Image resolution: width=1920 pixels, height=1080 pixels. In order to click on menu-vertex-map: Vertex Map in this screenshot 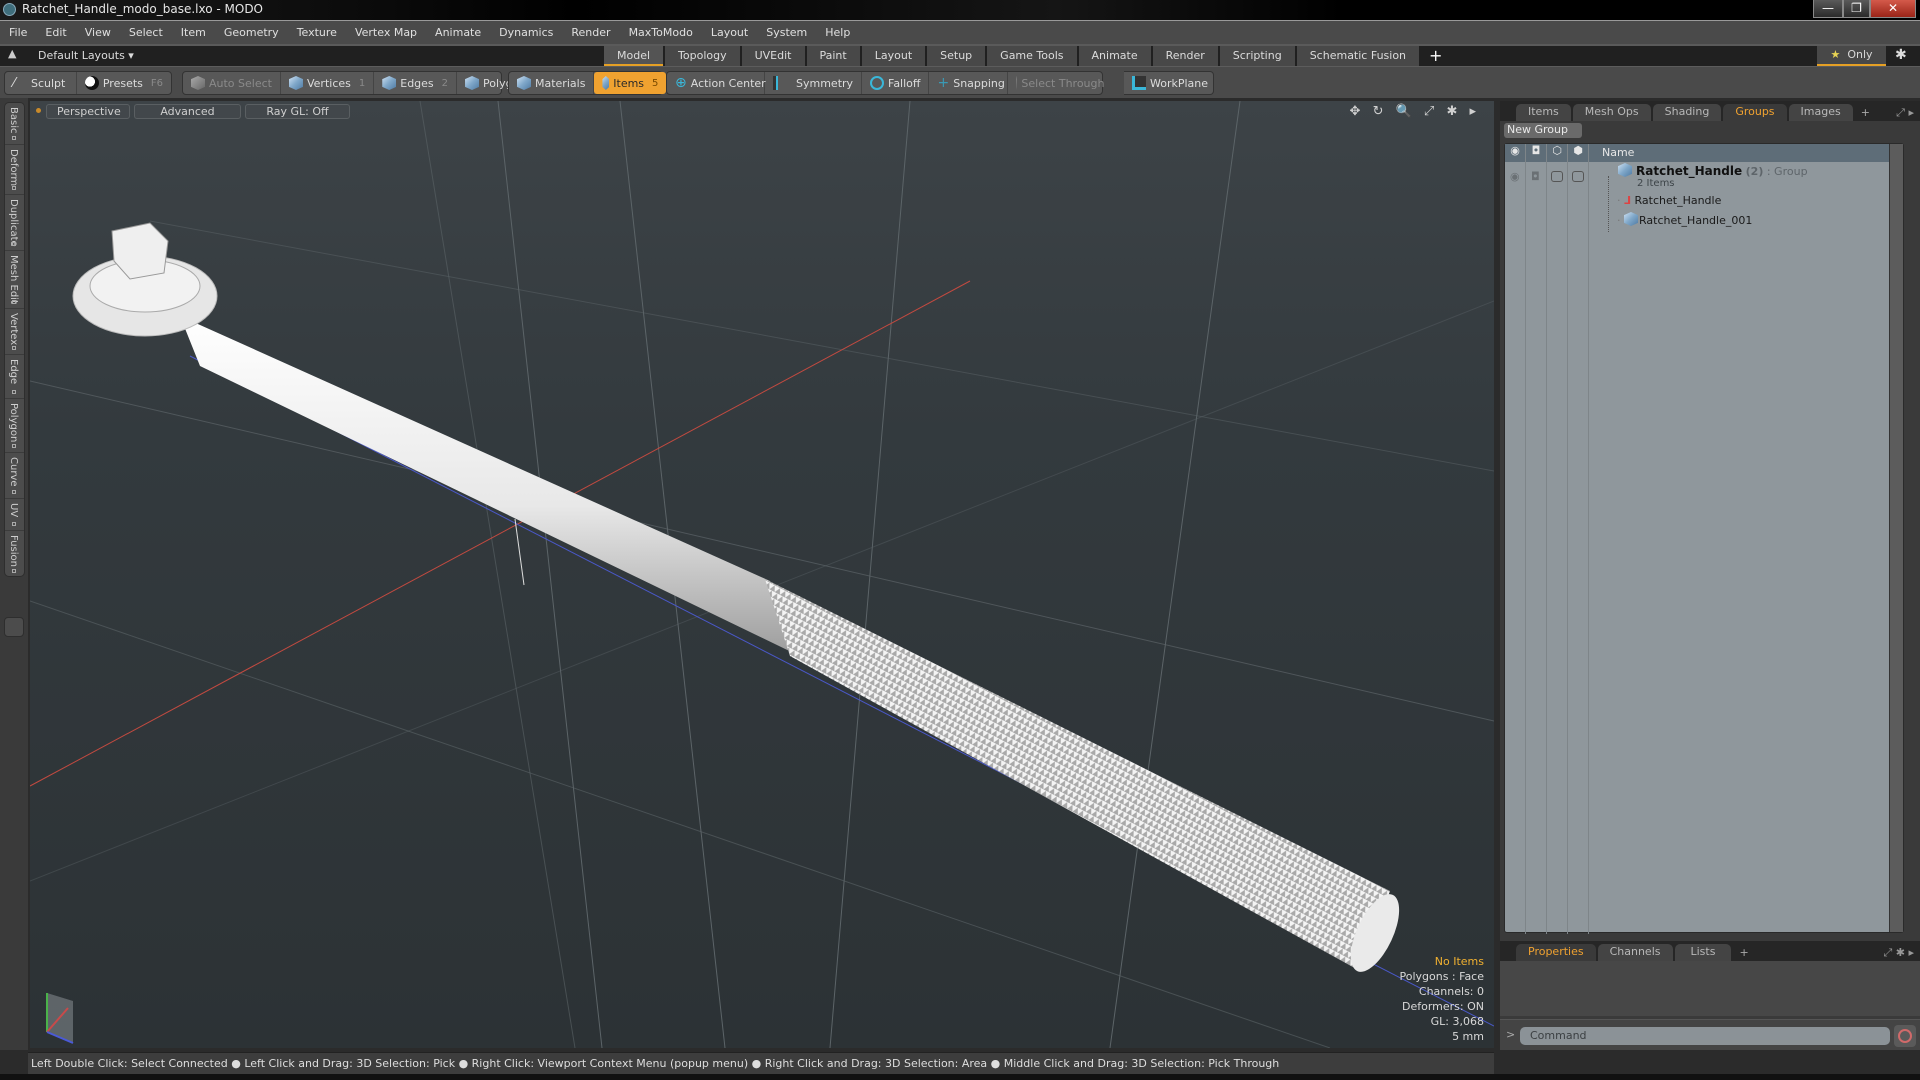, I will do `click(386, 33)`.